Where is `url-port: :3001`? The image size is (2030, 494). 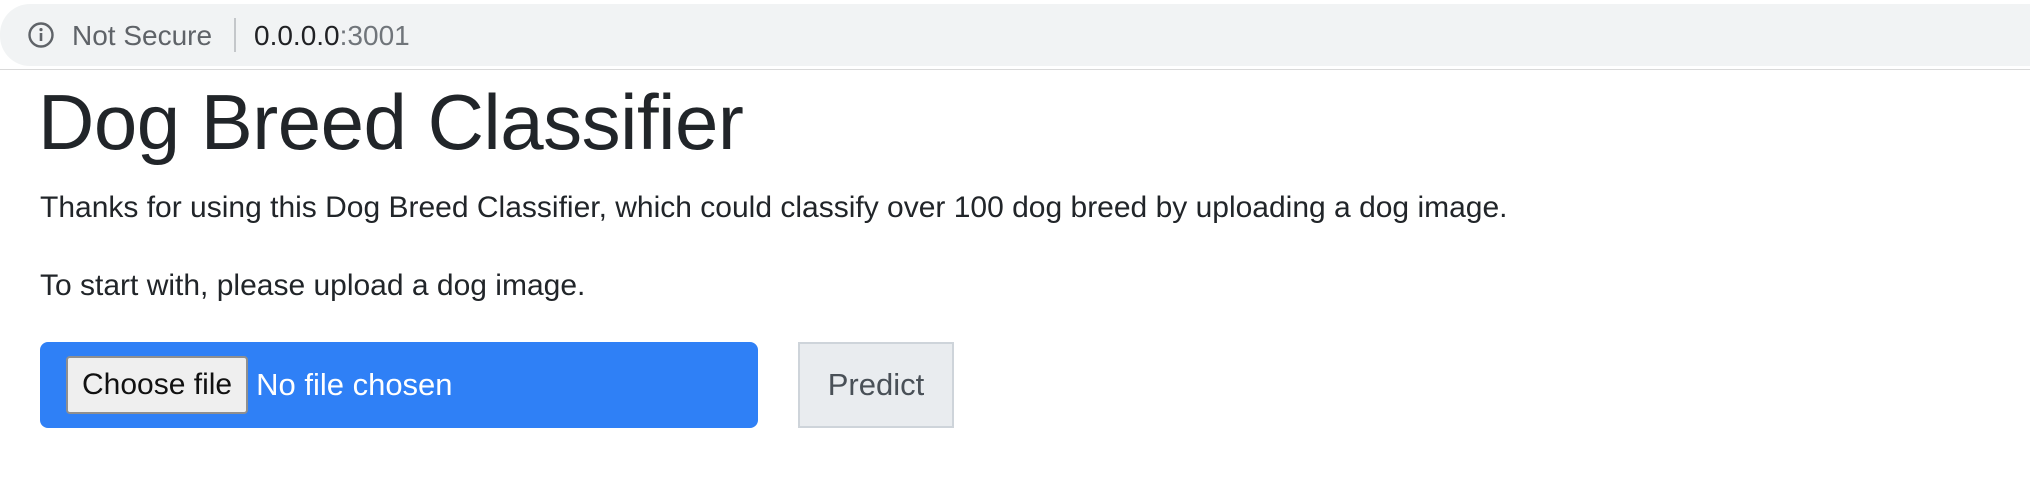 url-port: :3001 is located at coordinates (374, 35).